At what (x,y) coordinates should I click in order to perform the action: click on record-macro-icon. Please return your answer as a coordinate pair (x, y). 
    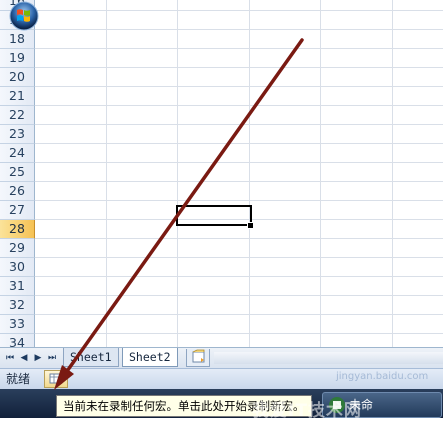
    Looking at the image, I should click on (56, 379).